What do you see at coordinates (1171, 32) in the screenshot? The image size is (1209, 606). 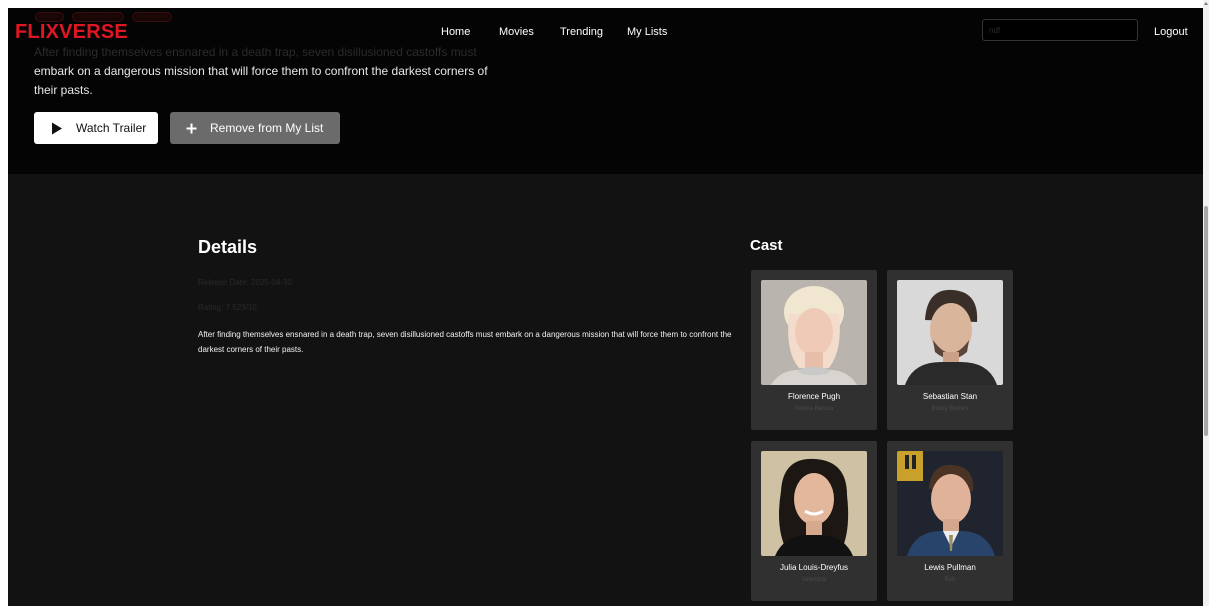 I see `logout-link: Logout` at bounding box center [1171, 32].